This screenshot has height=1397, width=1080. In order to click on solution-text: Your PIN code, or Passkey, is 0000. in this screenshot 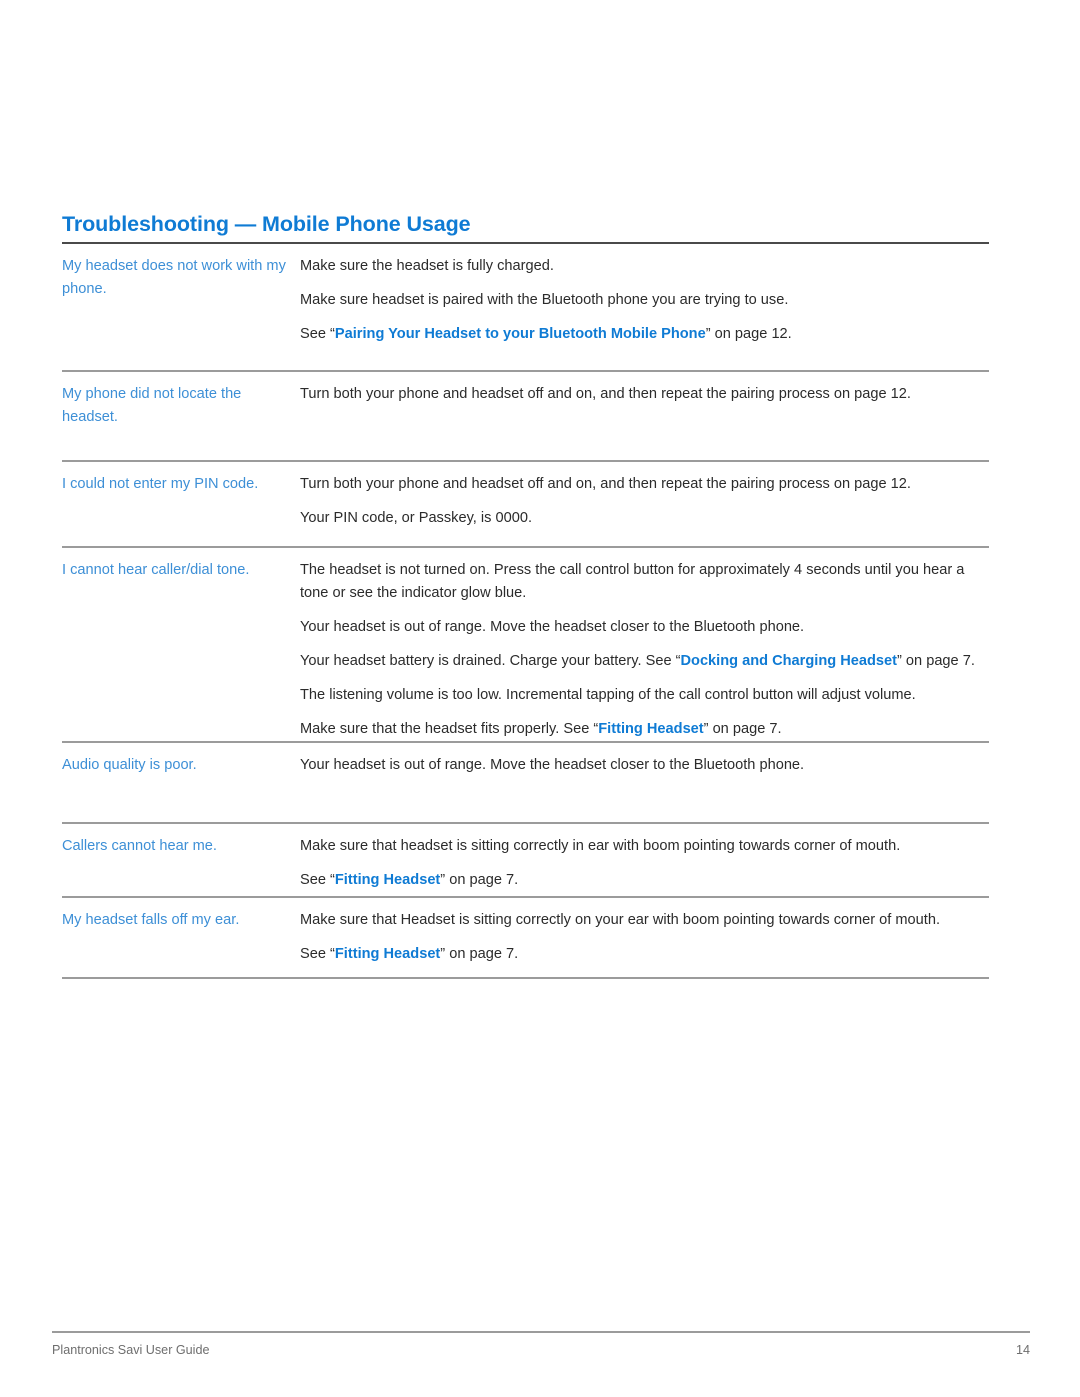, I will do `click(416, 518)`.